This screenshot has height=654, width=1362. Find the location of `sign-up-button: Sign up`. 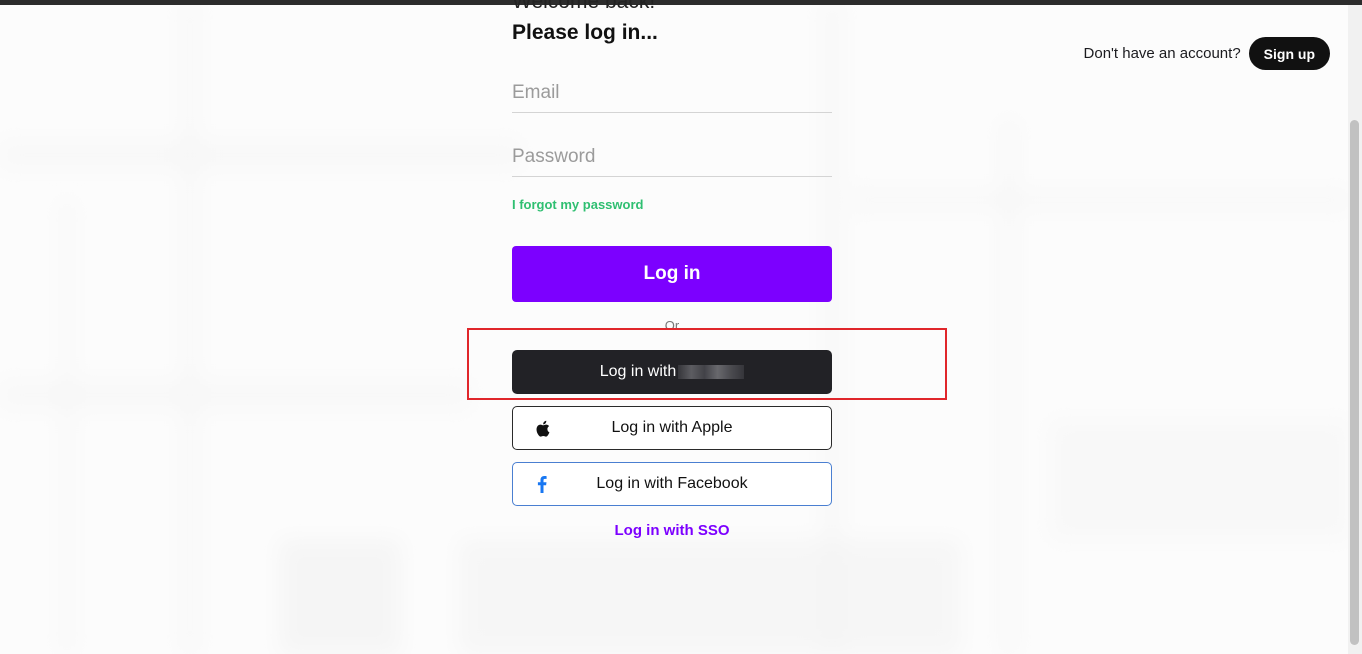

sign-up-button: Sign up is located at coordinates (1289, 53).